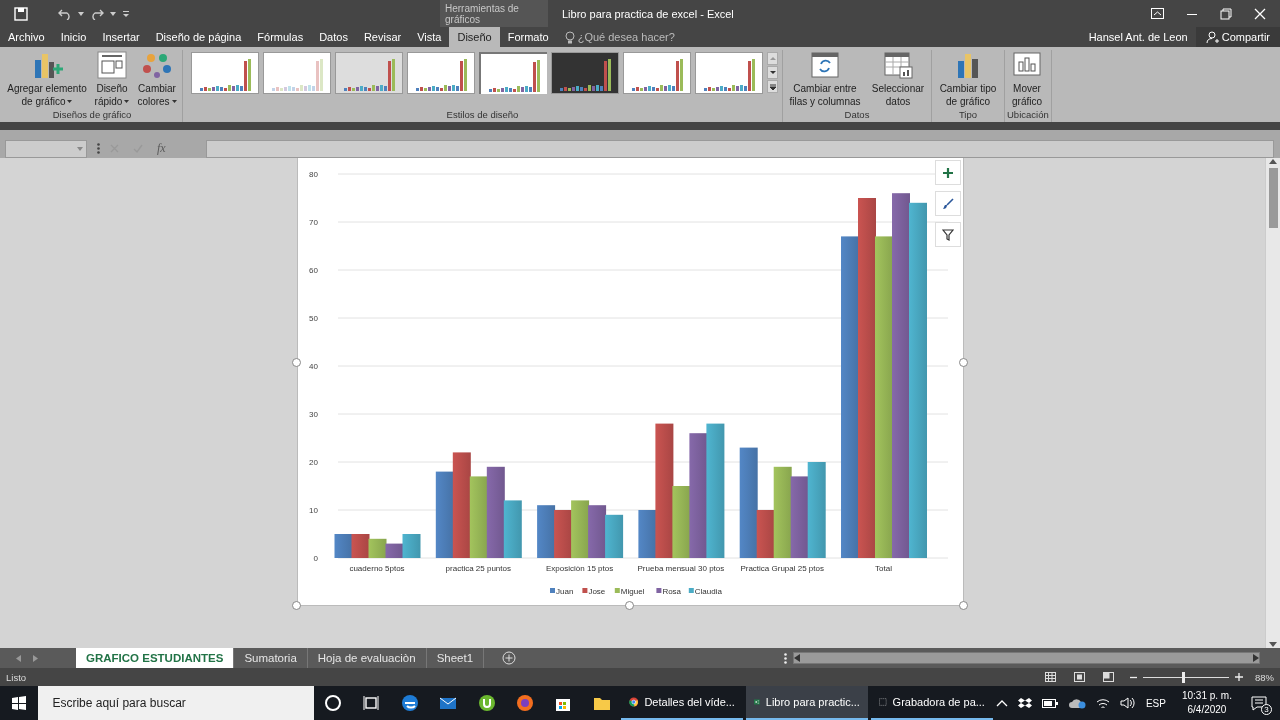 The image size is (1280, 720). I want to click on axis-label: 30, so click(313, 414).